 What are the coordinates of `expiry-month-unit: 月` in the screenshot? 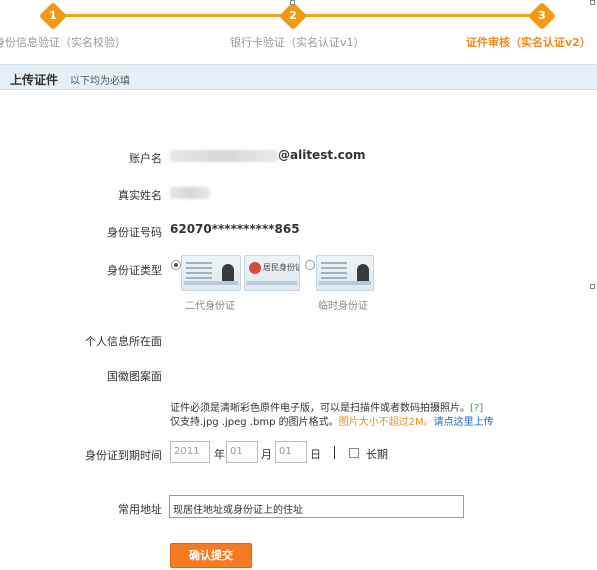 It's located at (266, 454).